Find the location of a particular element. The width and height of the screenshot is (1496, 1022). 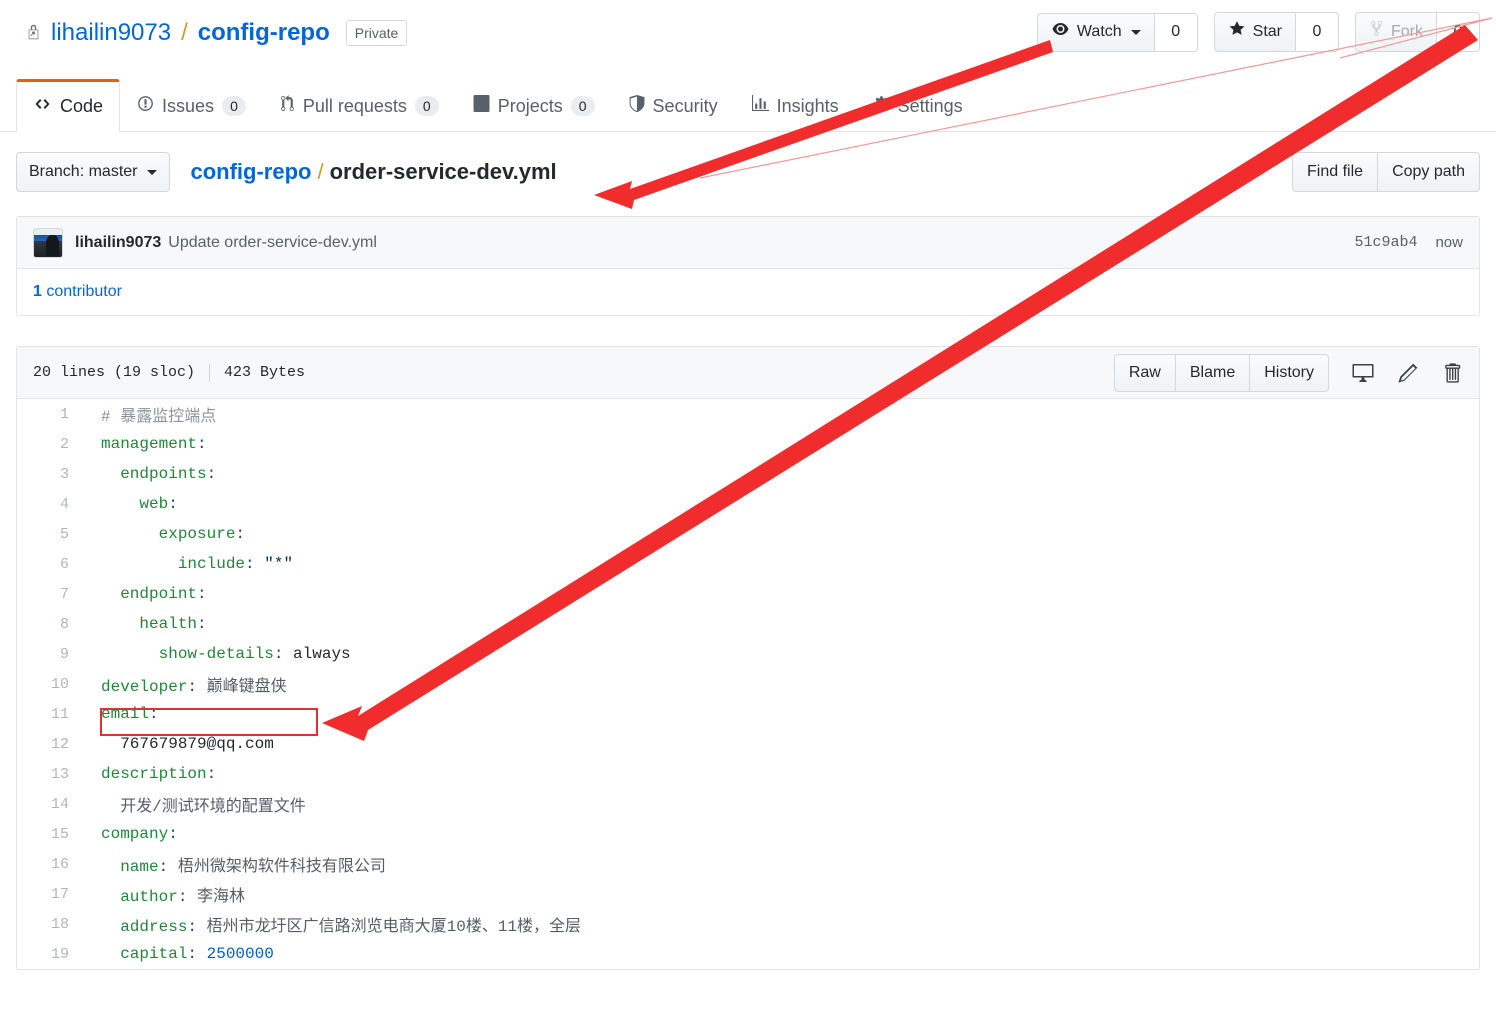

contributors-count: 1 is located at coordinates (37, 291).